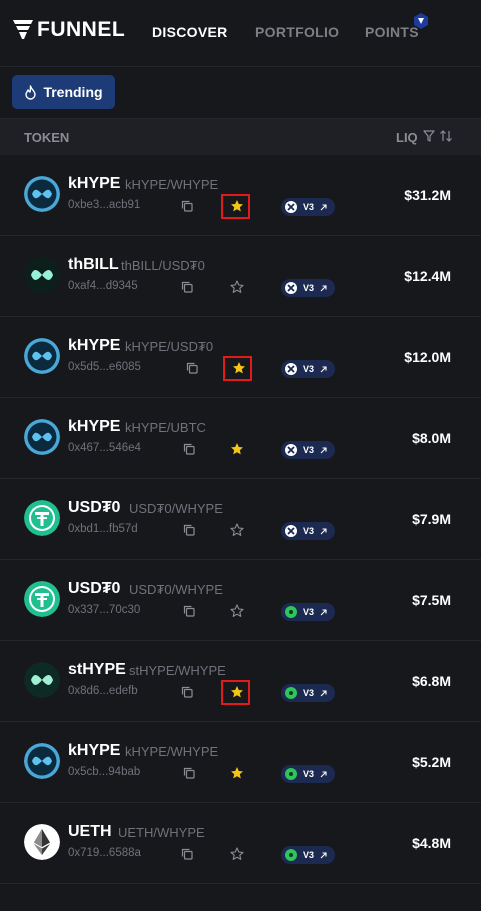 This screenshot has width=481, height=911. I want to click on trending-label: Trending, so click(73, 92).